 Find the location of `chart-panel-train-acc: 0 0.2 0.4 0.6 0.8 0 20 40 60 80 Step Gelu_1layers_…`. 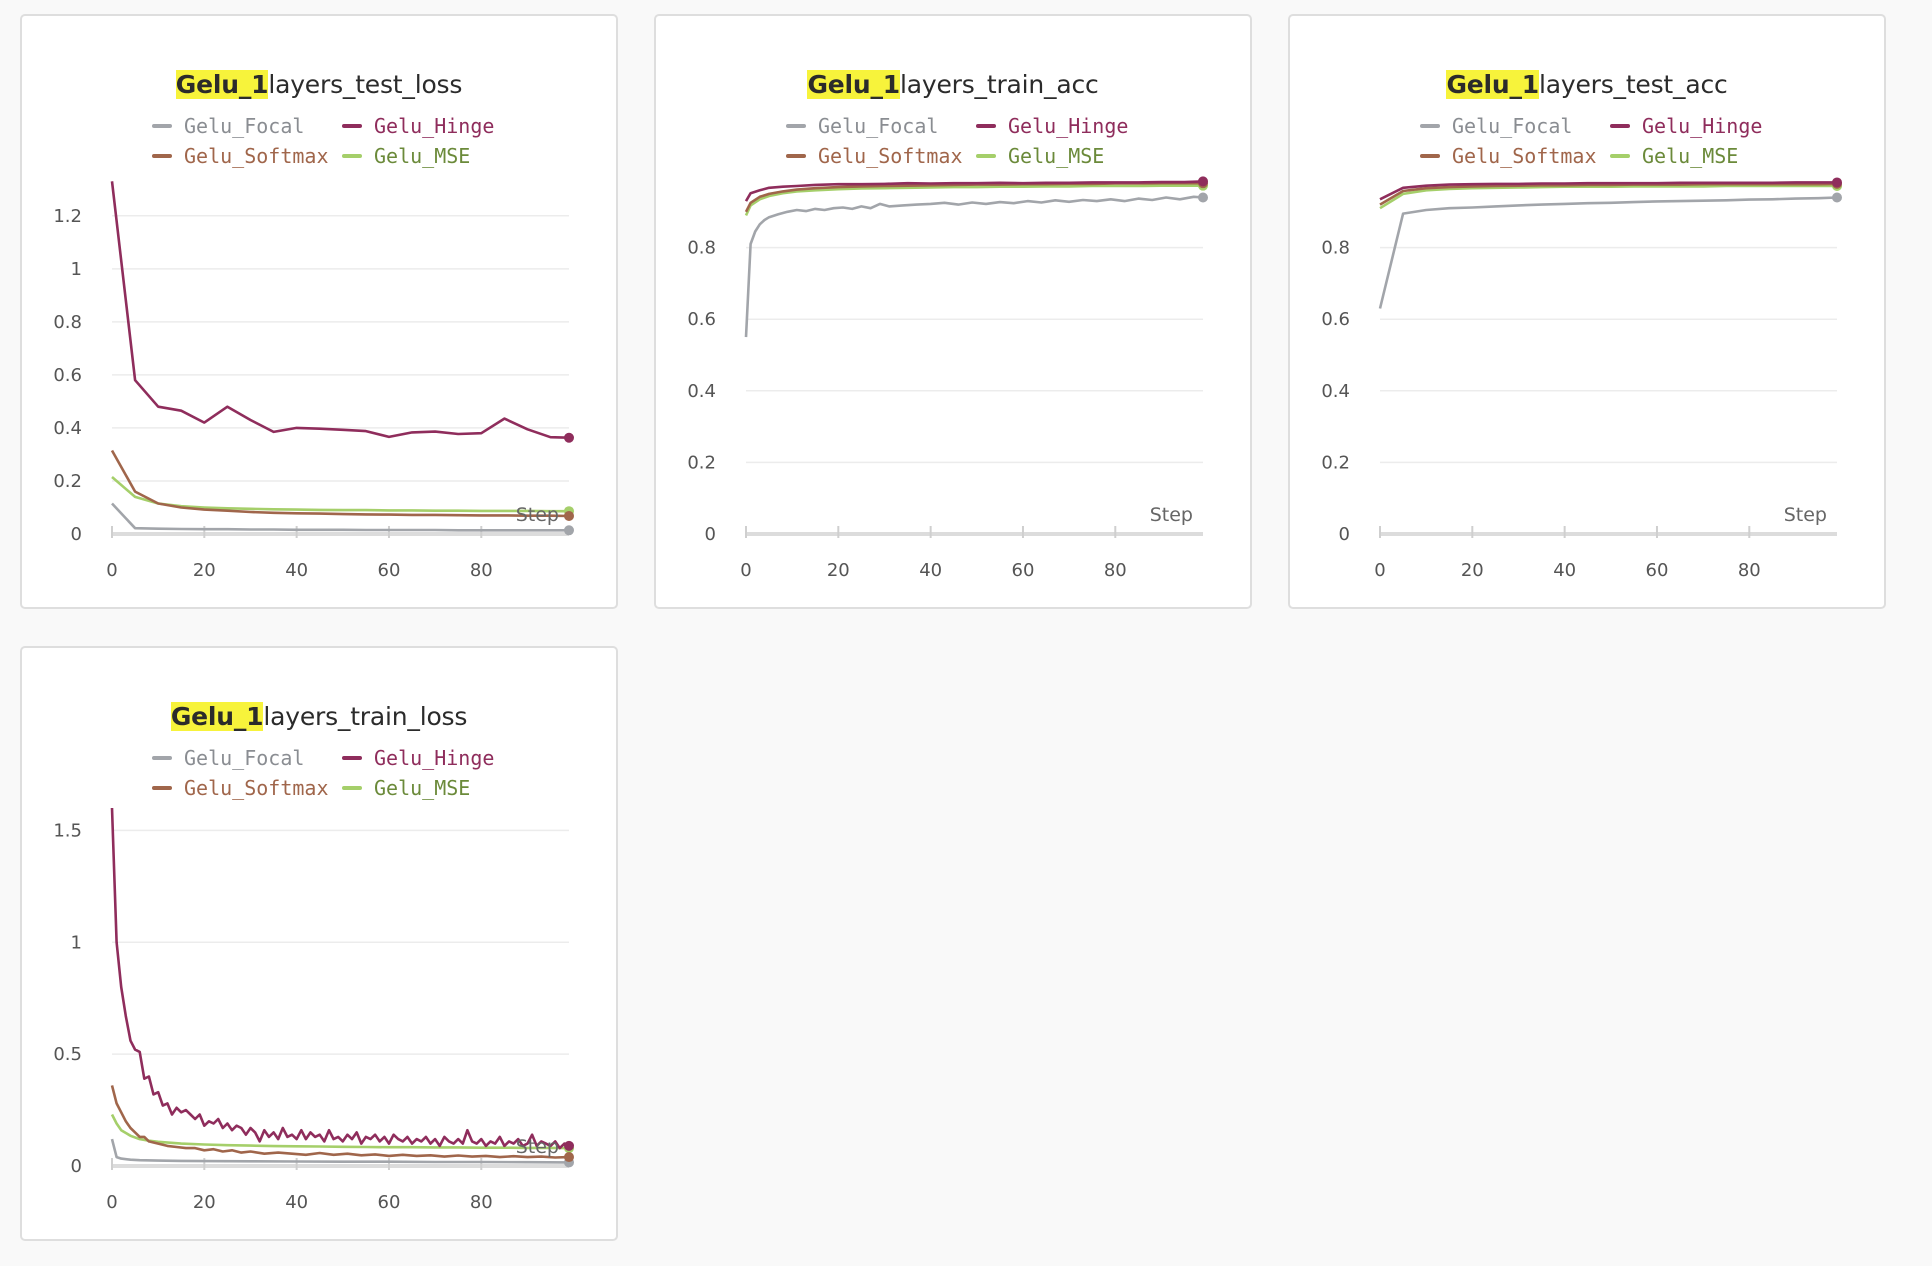

chart-panel-train-acc: 0 0.2 0.4 0.6 0.8 0 20 40 60 80 Step Gelu_1layers_… is located at coordinates (953, 311).